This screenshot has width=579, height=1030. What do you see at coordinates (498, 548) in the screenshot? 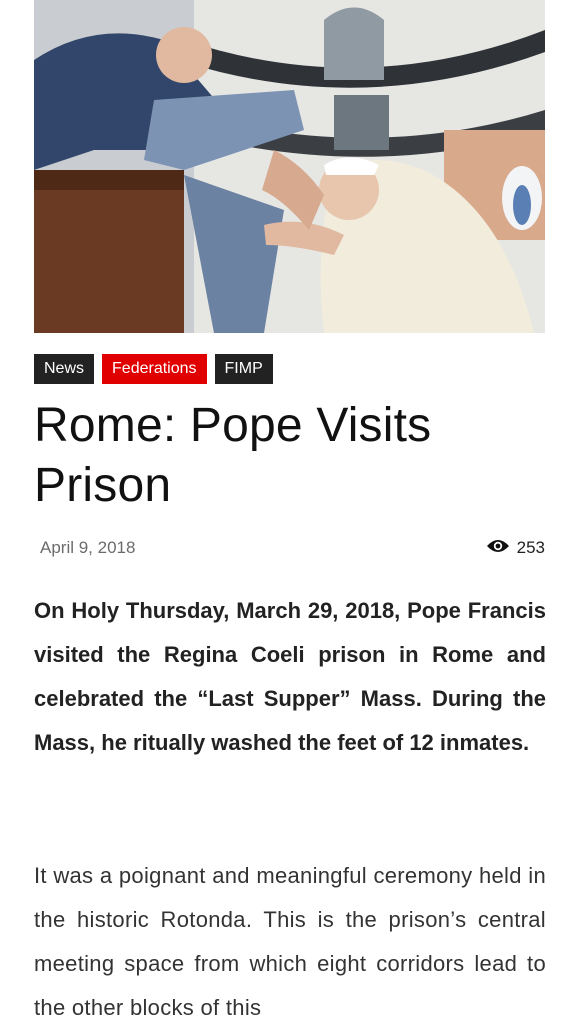
I see `eye-icon` at bounding box center [498, 548].